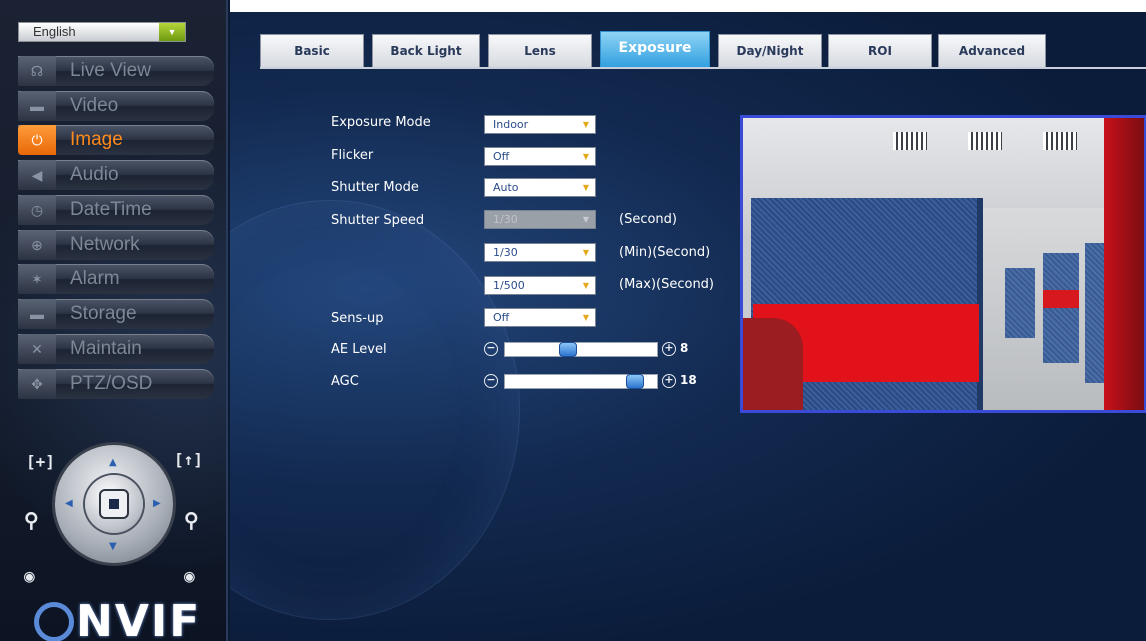 The width and height of the screenshot is (1146, 641). I want to click on sidebar-item-label: Alarm, so click(95, 278).